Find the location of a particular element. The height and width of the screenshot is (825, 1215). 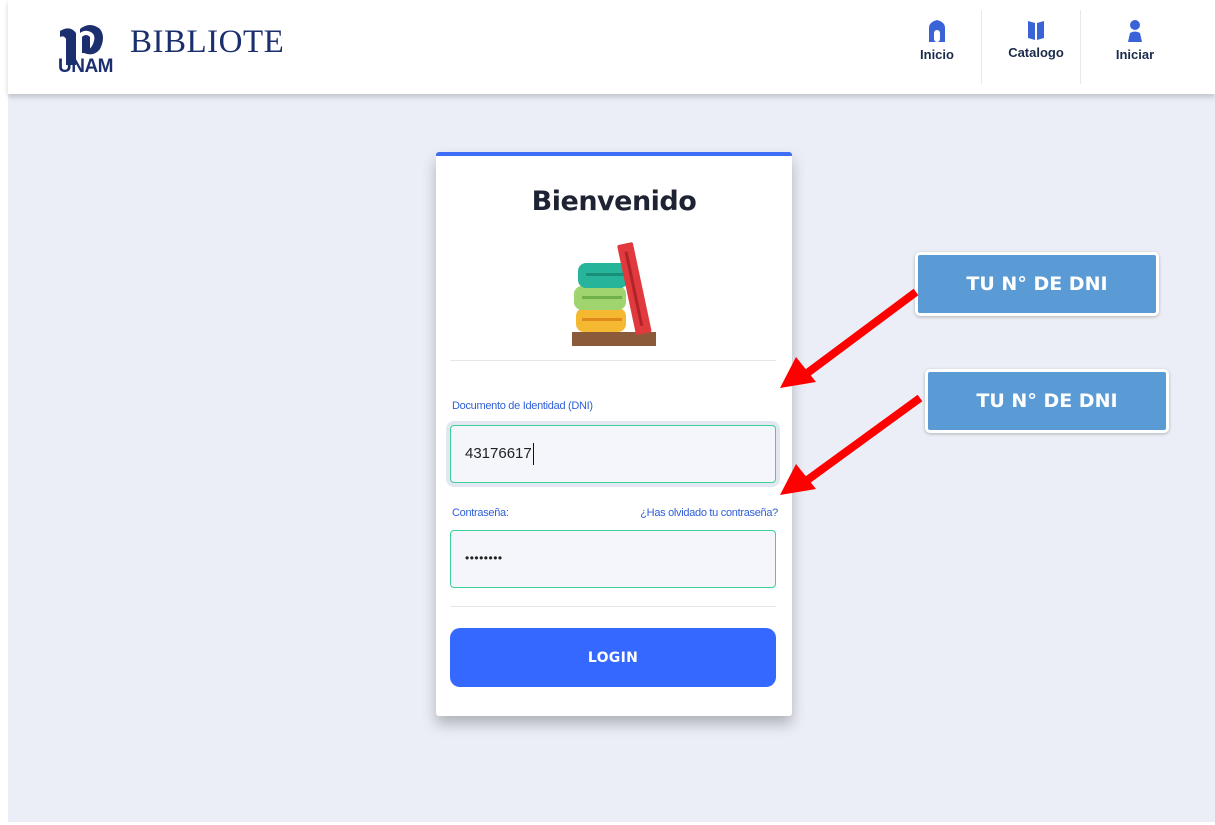

site-title: BIBLIOTECA is located at coordinates (207, 42).